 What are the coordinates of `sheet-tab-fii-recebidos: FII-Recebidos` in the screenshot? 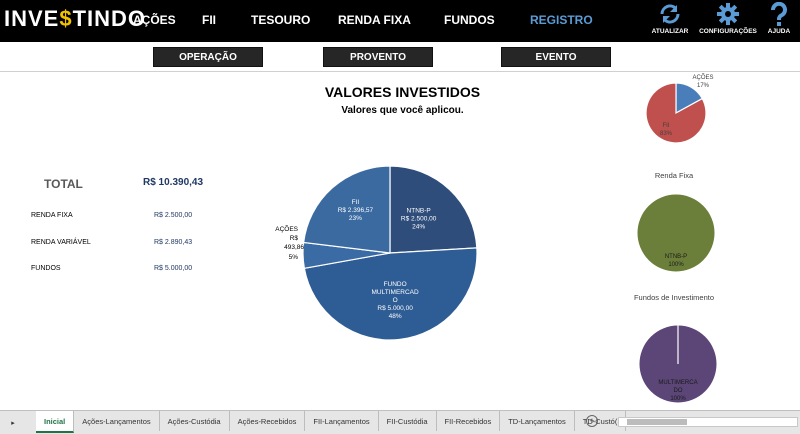 It's located at (469, 421).